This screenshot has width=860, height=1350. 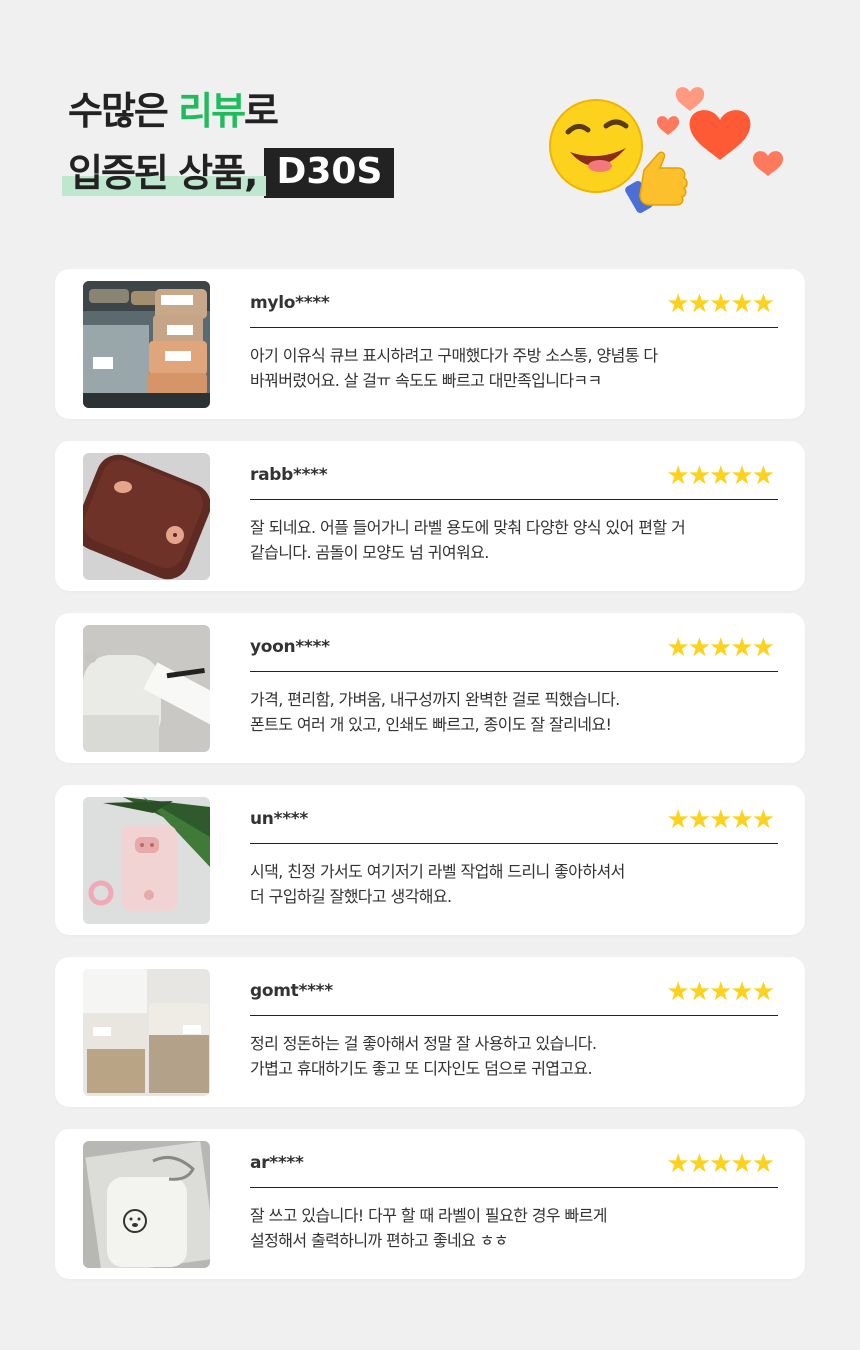 I want to click on headline-text: 수많은, so click(x=123, y=111).